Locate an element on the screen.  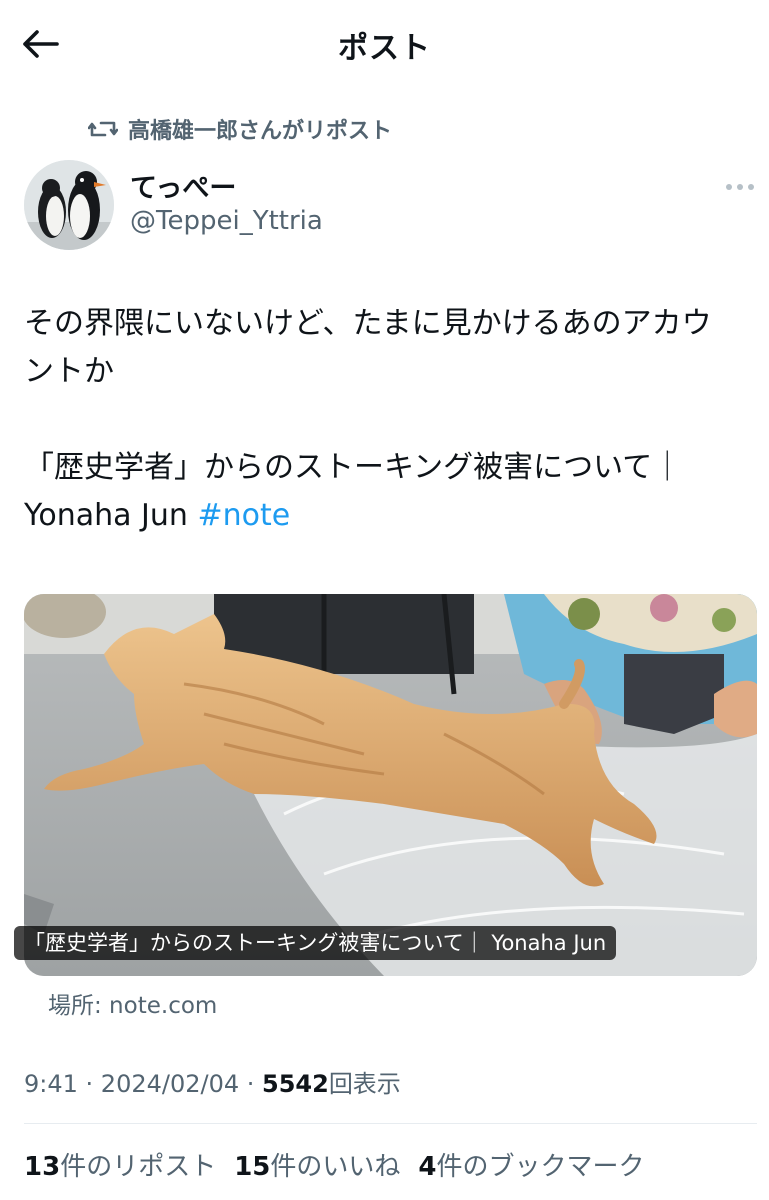
likes-label: 件のいいね is located at coordinates (335, 1167).